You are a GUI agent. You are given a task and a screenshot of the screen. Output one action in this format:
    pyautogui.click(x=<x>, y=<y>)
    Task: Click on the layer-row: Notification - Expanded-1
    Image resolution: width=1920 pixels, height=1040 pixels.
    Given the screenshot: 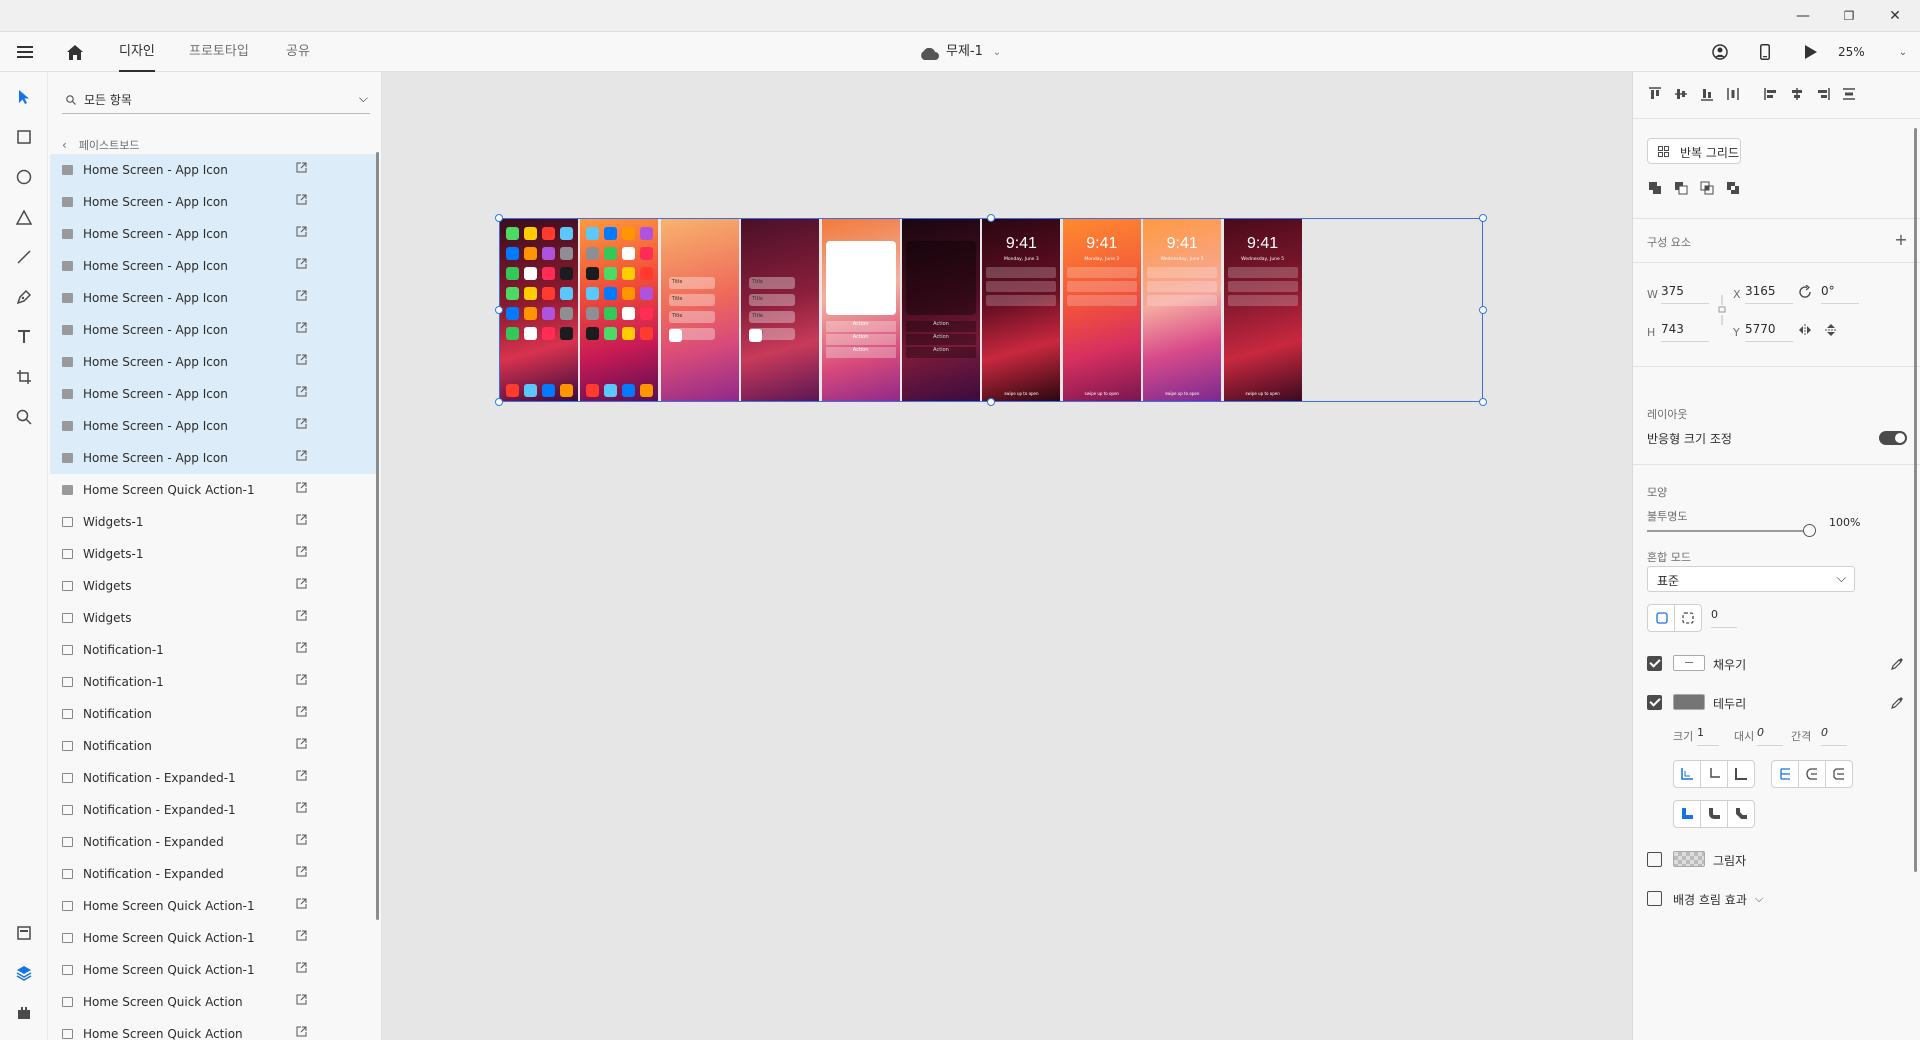 What is the action you would take?
    pyautogui.click(x=213, y=778)
    